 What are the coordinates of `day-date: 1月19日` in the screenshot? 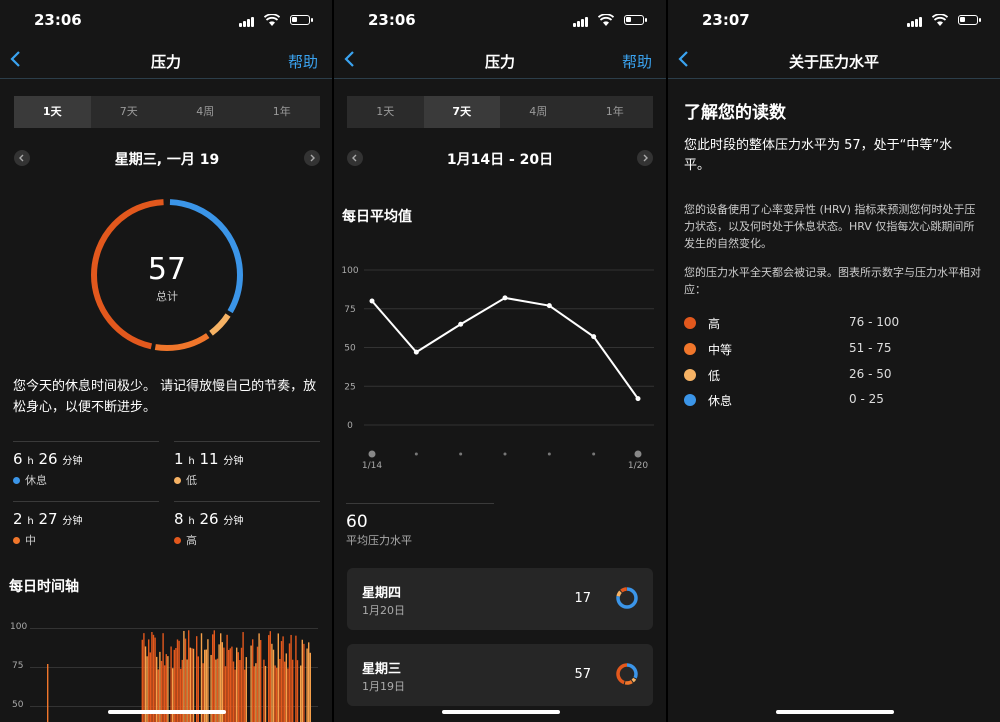 It's located at (383, 686).